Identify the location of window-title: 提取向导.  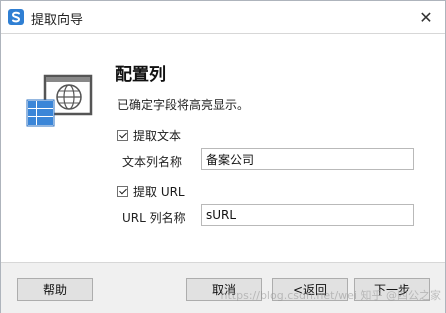
(57, 20).